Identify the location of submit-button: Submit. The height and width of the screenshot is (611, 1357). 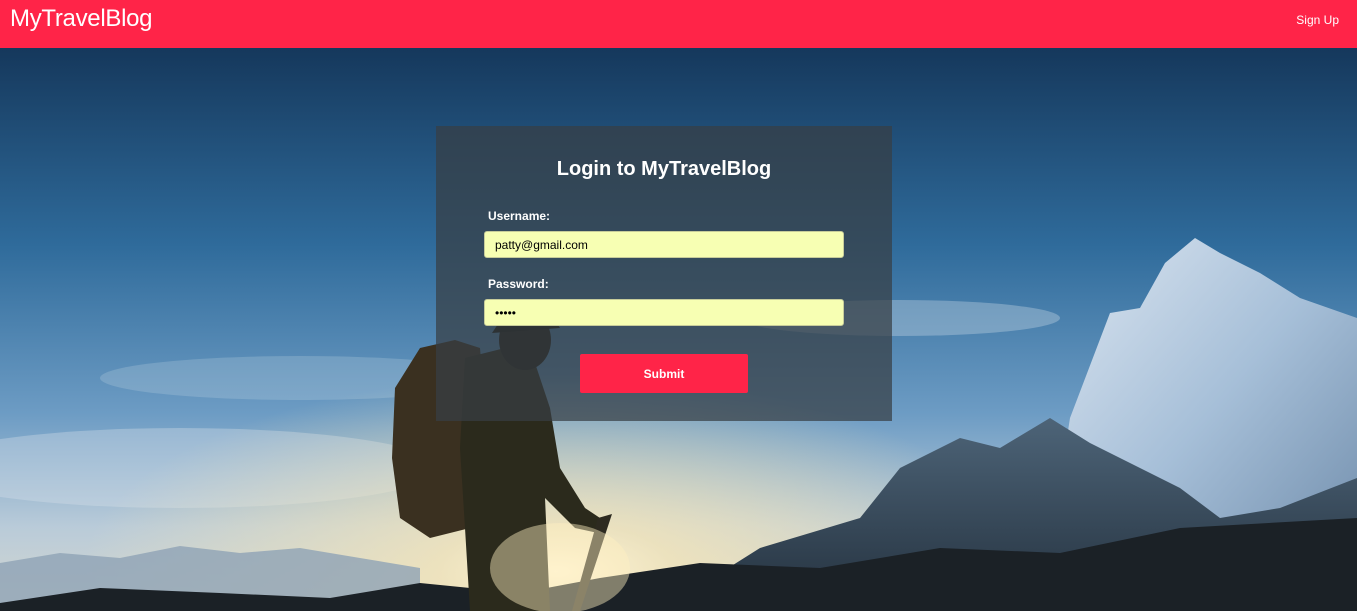
(664, 373).